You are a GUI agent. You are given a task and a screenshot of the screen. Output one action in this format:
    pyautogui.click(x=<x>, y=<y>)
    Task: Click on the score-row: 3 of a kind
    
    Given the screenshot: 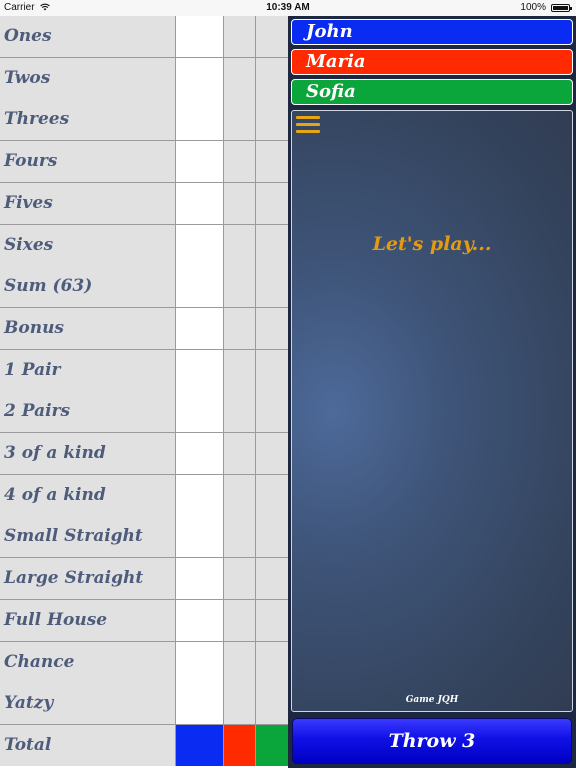 What is the action you would take?
    pyautogui.click(x=144, y=454)
    